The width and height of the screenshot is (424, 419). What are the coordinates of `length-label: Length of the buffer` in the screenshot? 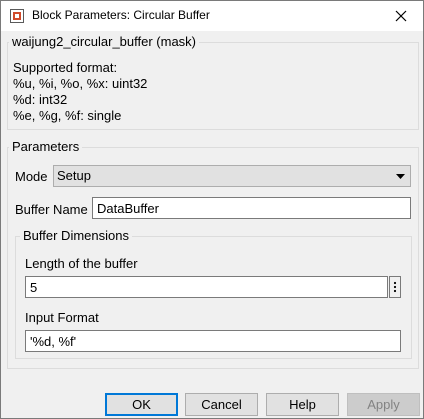 It's located at (81, 263).